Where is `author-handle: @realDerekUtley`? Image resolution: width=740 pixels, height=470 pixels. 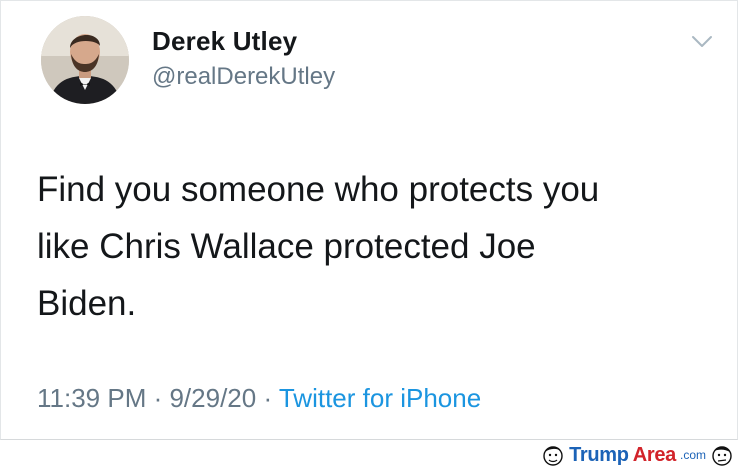 author-handle: @realDerekUtley is located at coordinates (243, 77).